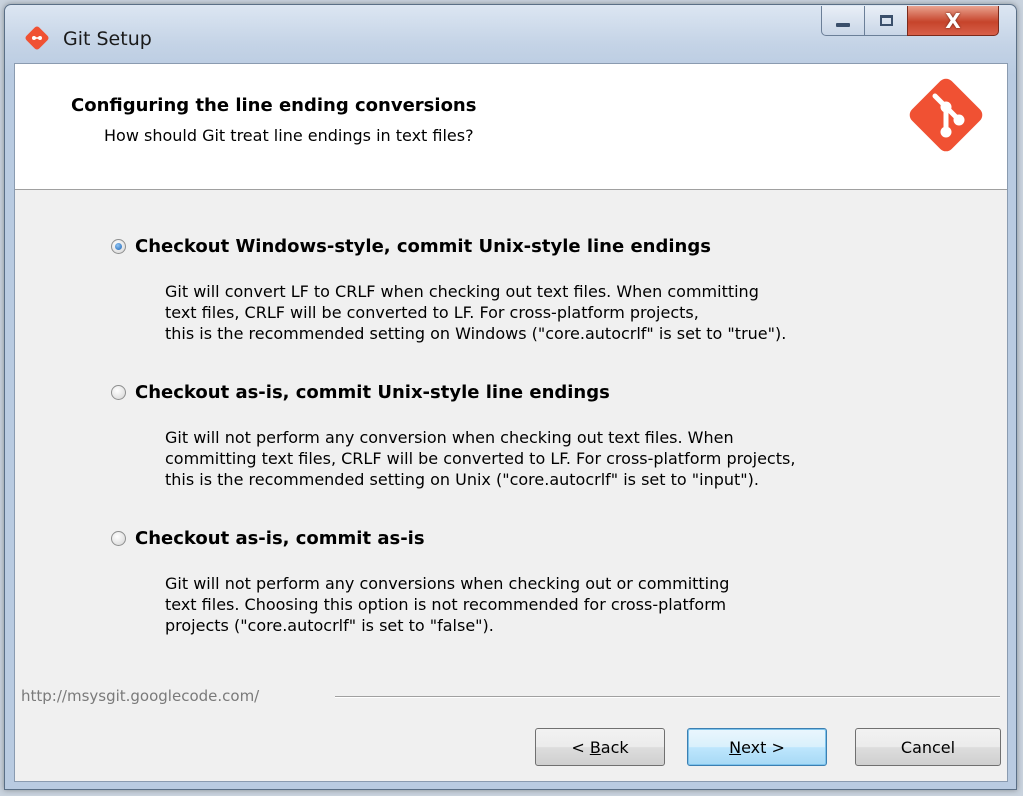 The height and width of the screenshot is (796, 1023). Describe the element at coordinates (37, 38) in the screenshot. I see `git-diamond-icon` at that location.